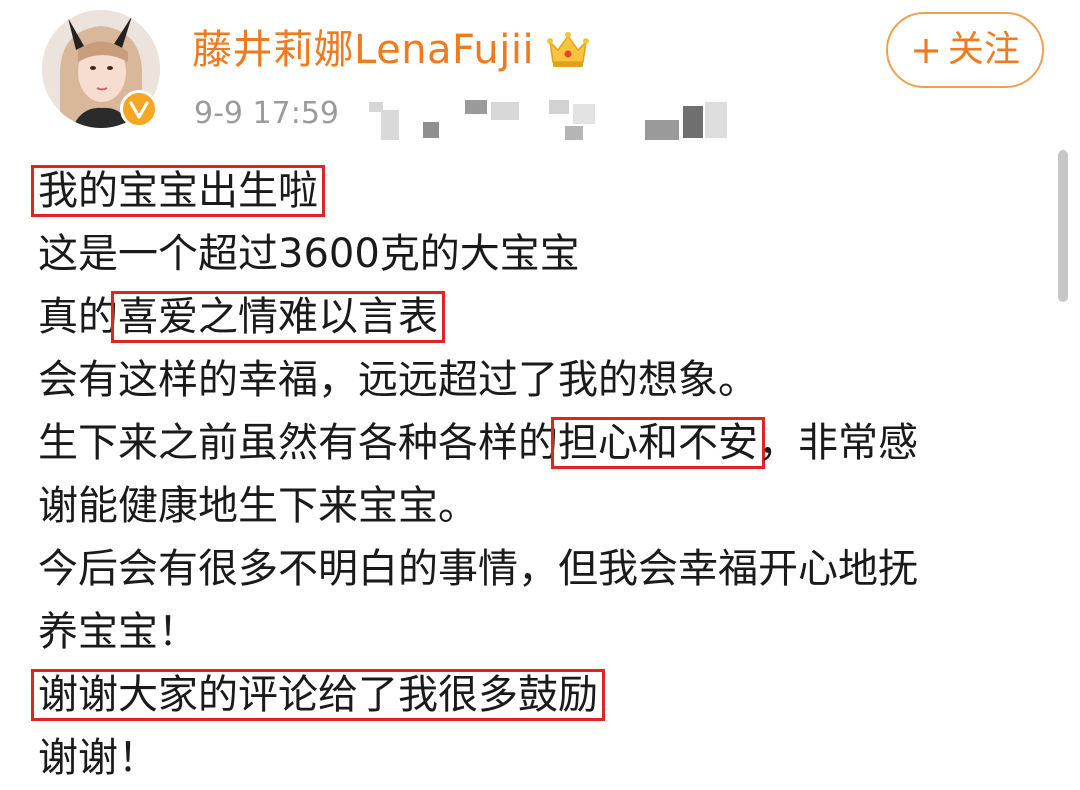 The image size is (1080, 790). I want to click on post-line: 谢谢大家的评论给了我很多鼓励, so click(539, 695).